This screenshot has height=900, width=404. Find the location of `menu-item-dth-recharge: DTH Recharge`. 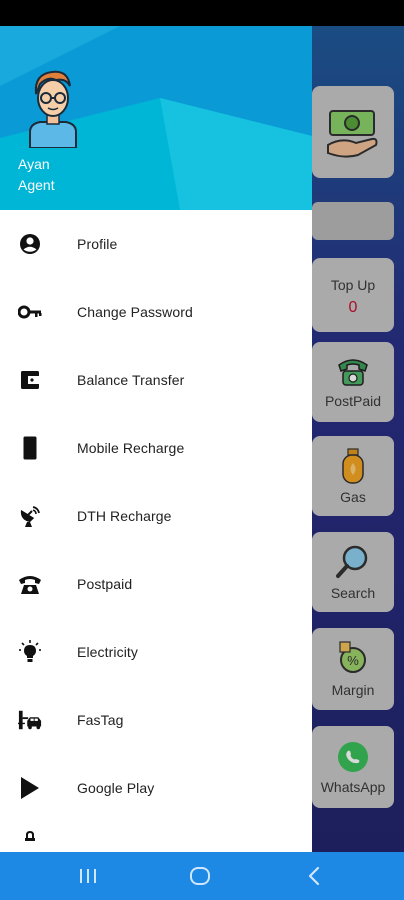

menu-item-dth-recharge: DTH Recharge is located at coordinates (156, 516).